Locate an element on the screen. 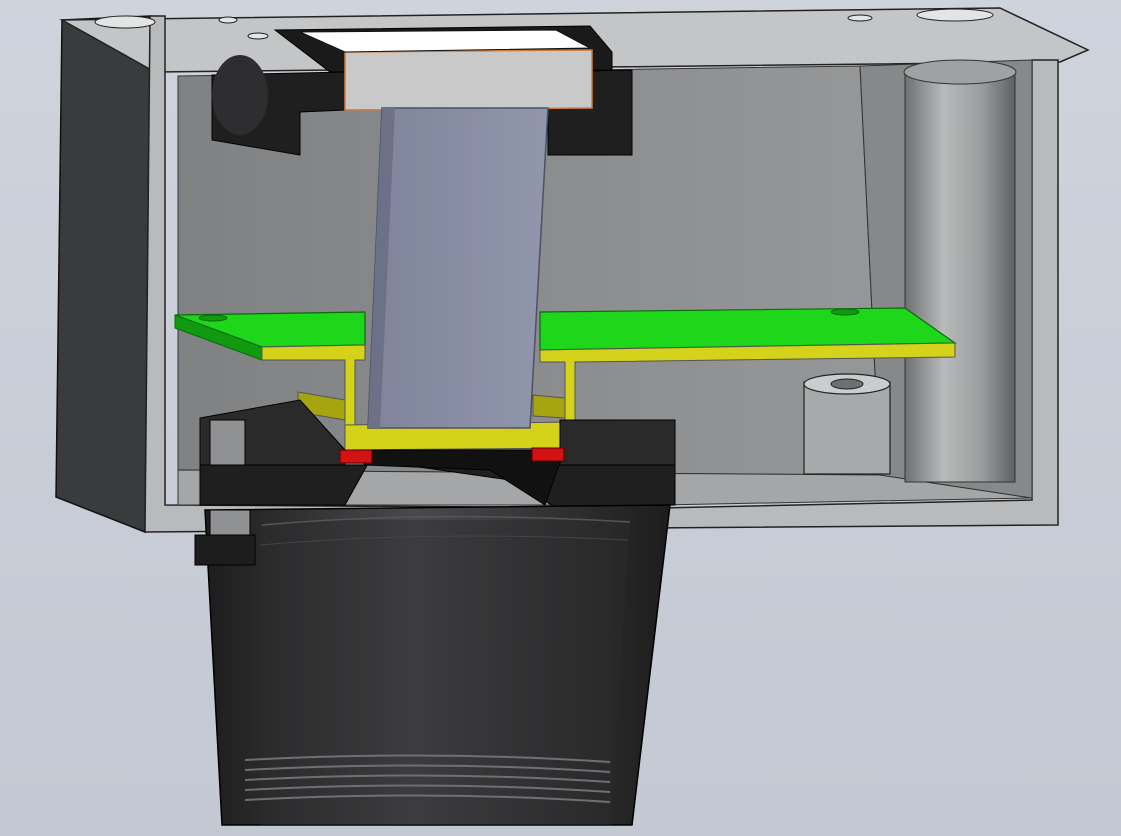 This screenshot has width=1121, height=836. cylinder-boss-right is located at coordinates (960, 271).